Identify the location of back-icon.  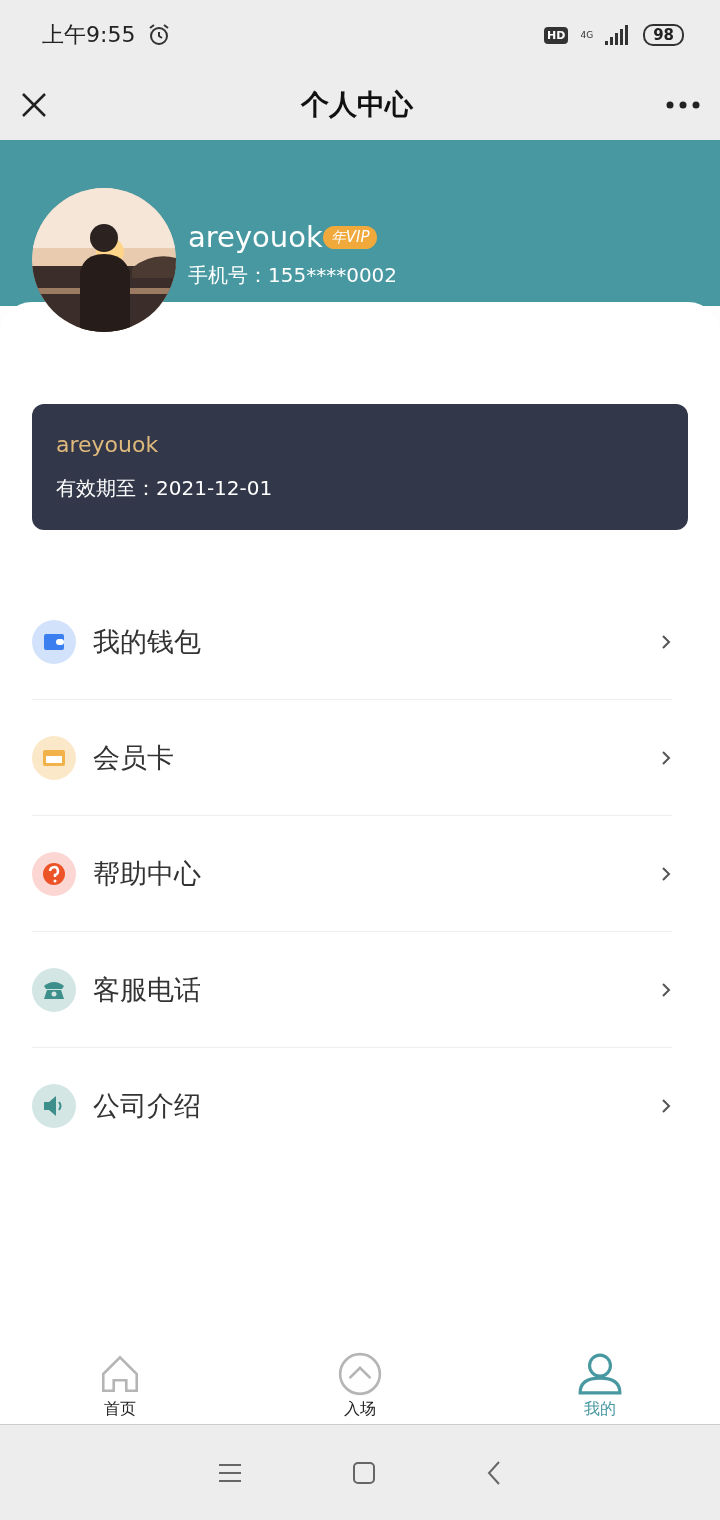
(494, 1472).